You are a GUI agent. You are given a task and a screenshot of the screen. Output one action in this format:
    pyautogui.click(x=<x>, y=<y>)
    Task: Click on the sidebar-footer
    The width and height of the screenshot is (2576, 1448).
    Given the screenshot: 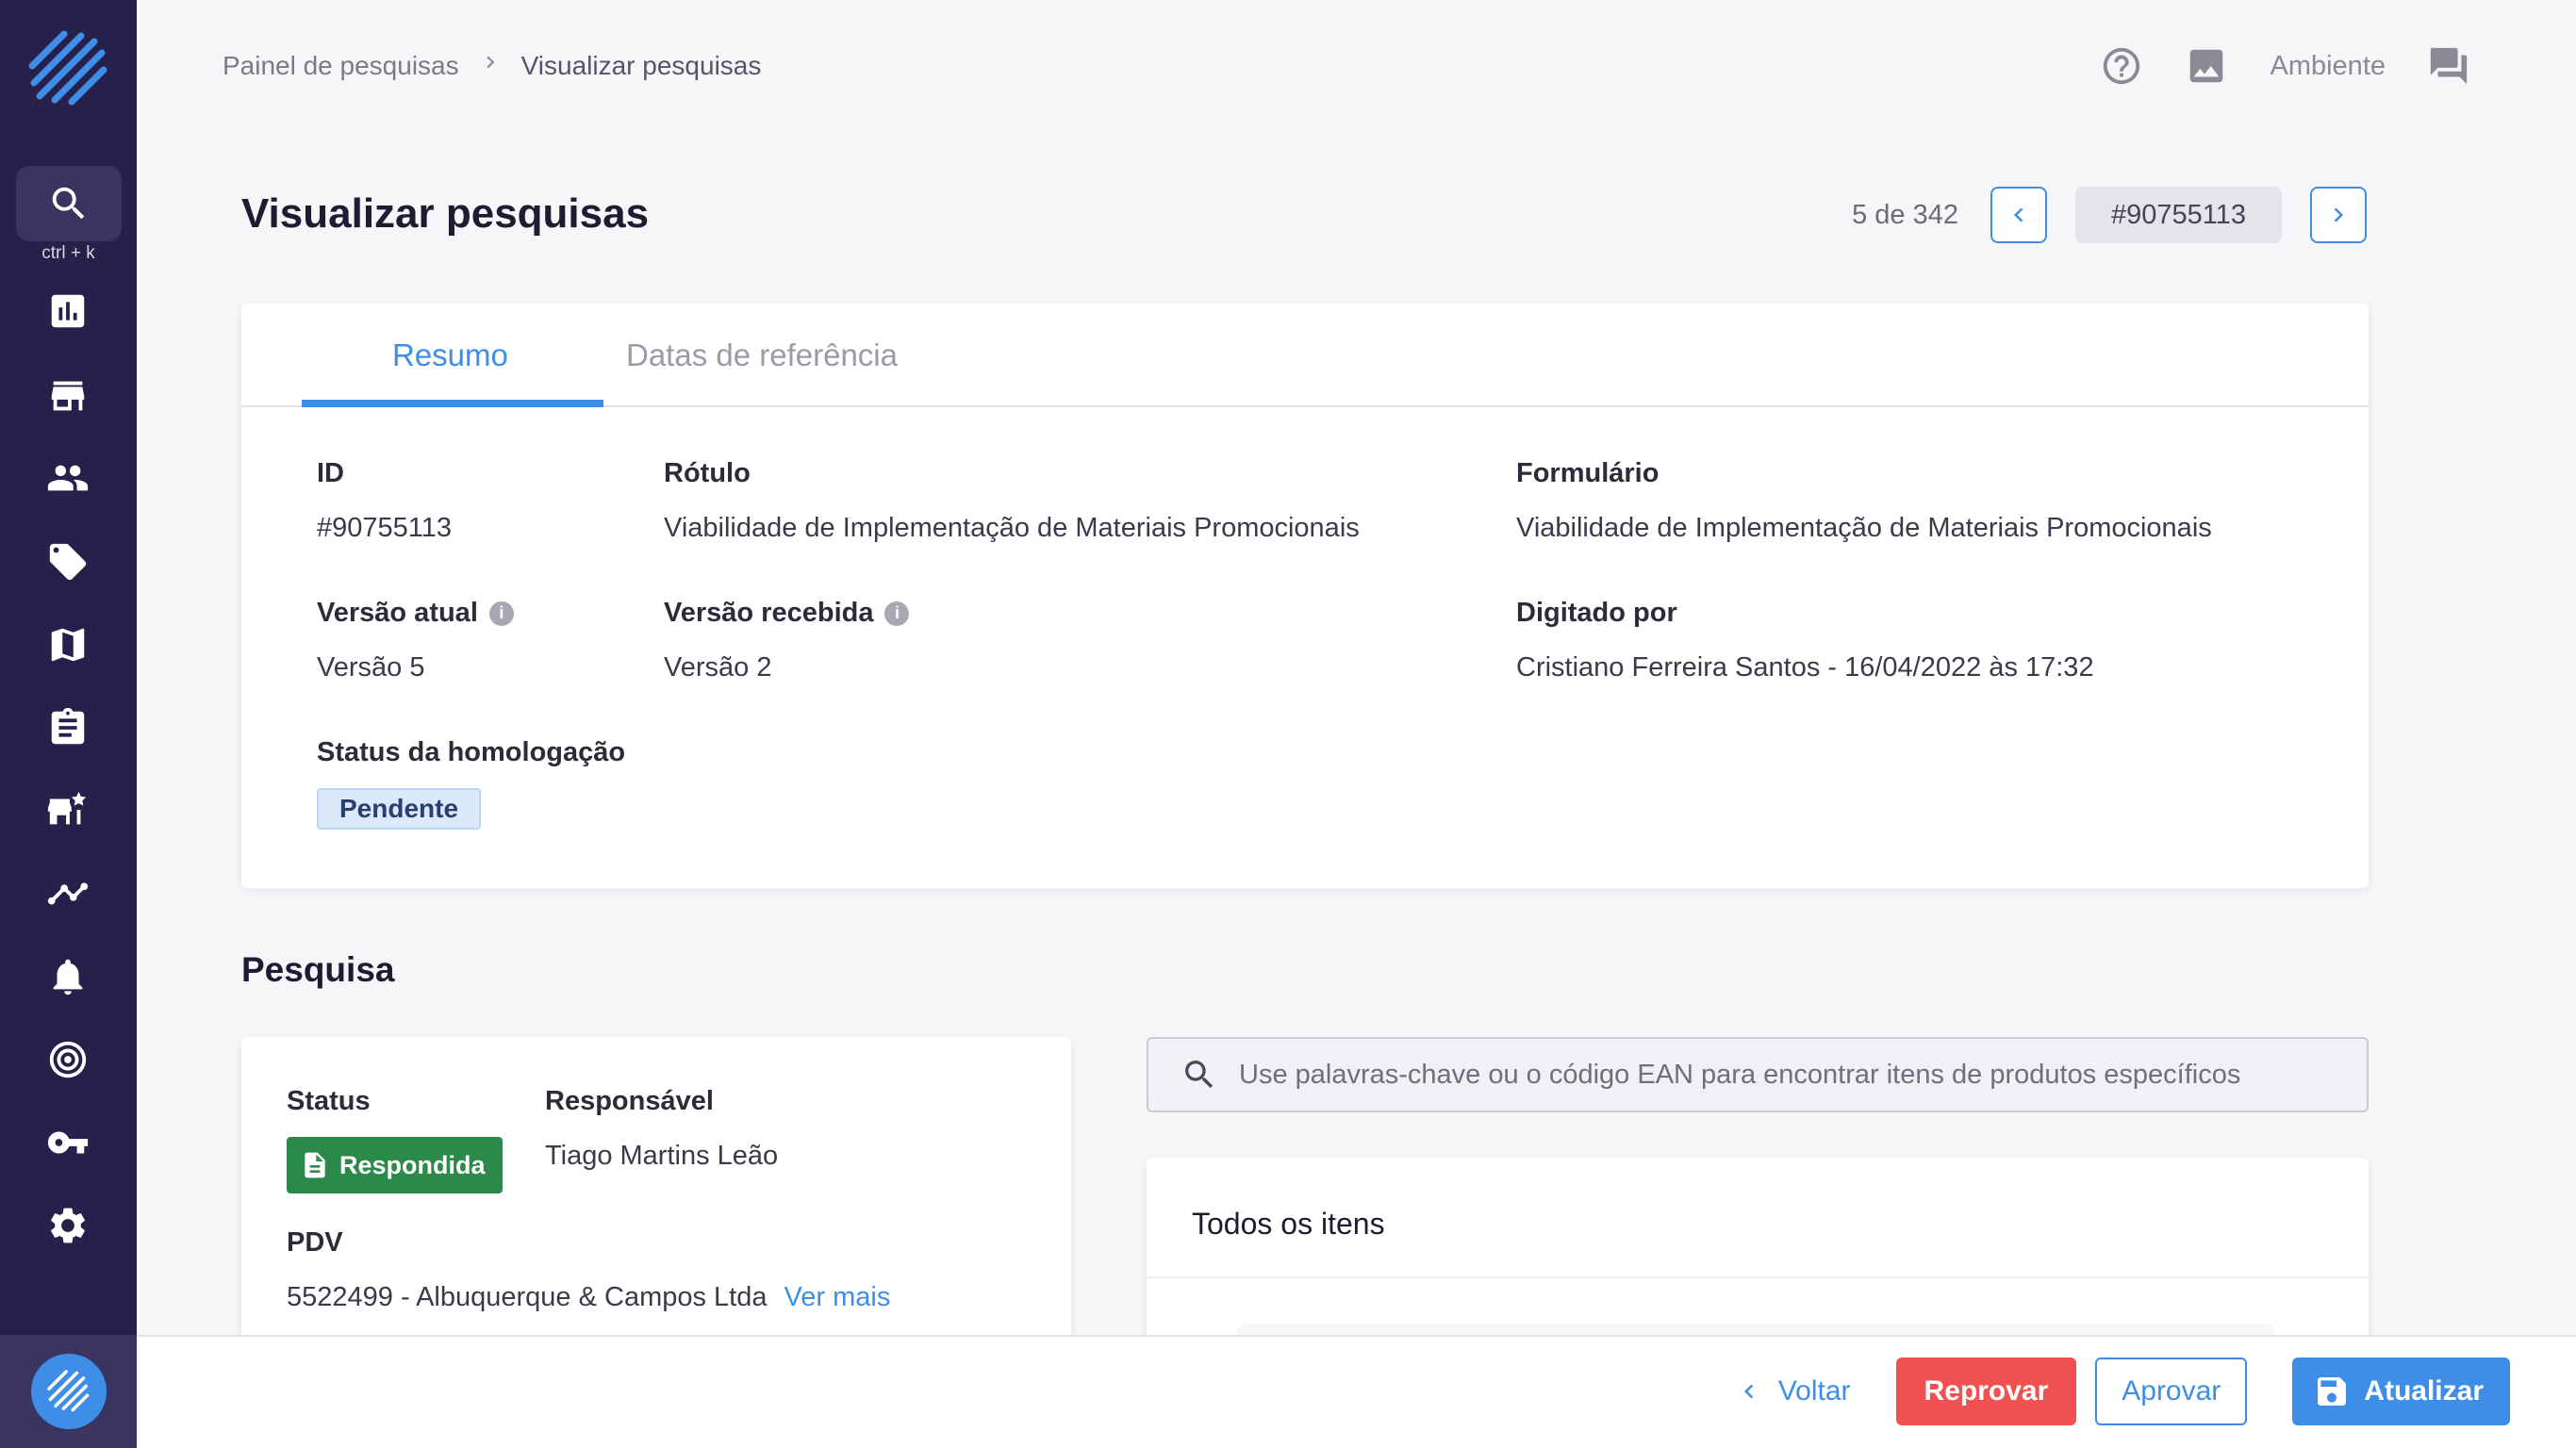 What is the action you would take?
    pyautogui.click(x=68, y=1391)
    